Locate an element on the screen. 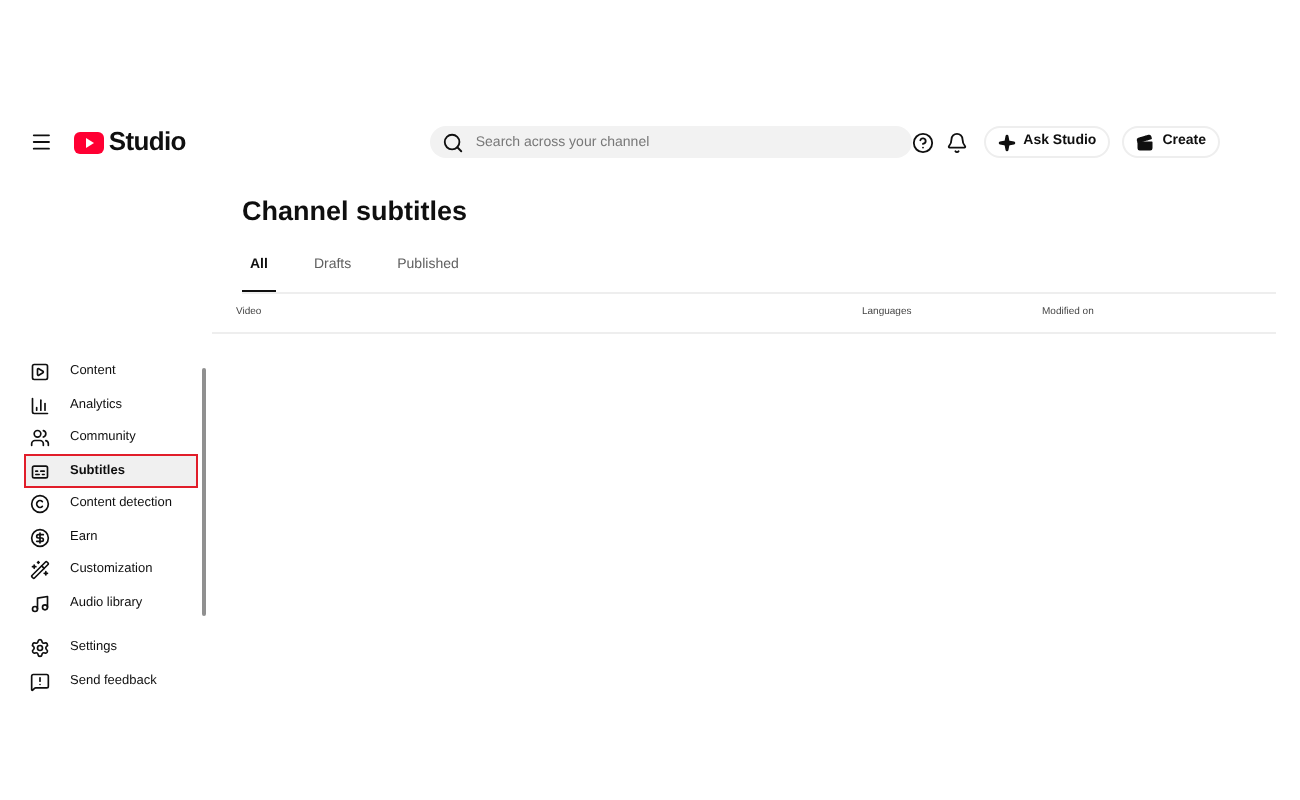 The width and height of the screenshot is (1300, 800). logo-text: Studio is located at coordinates (147, 142).